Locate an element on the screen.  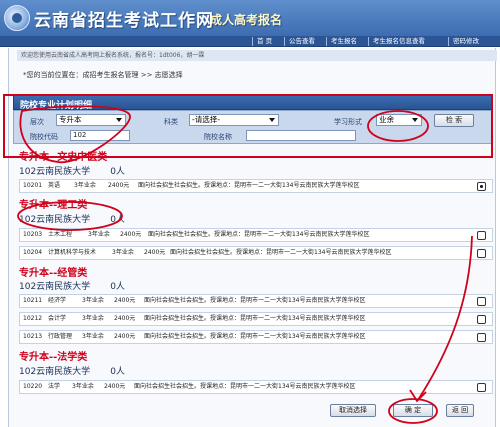
major-name: 行政管理 is located at coordinates (60, 336).